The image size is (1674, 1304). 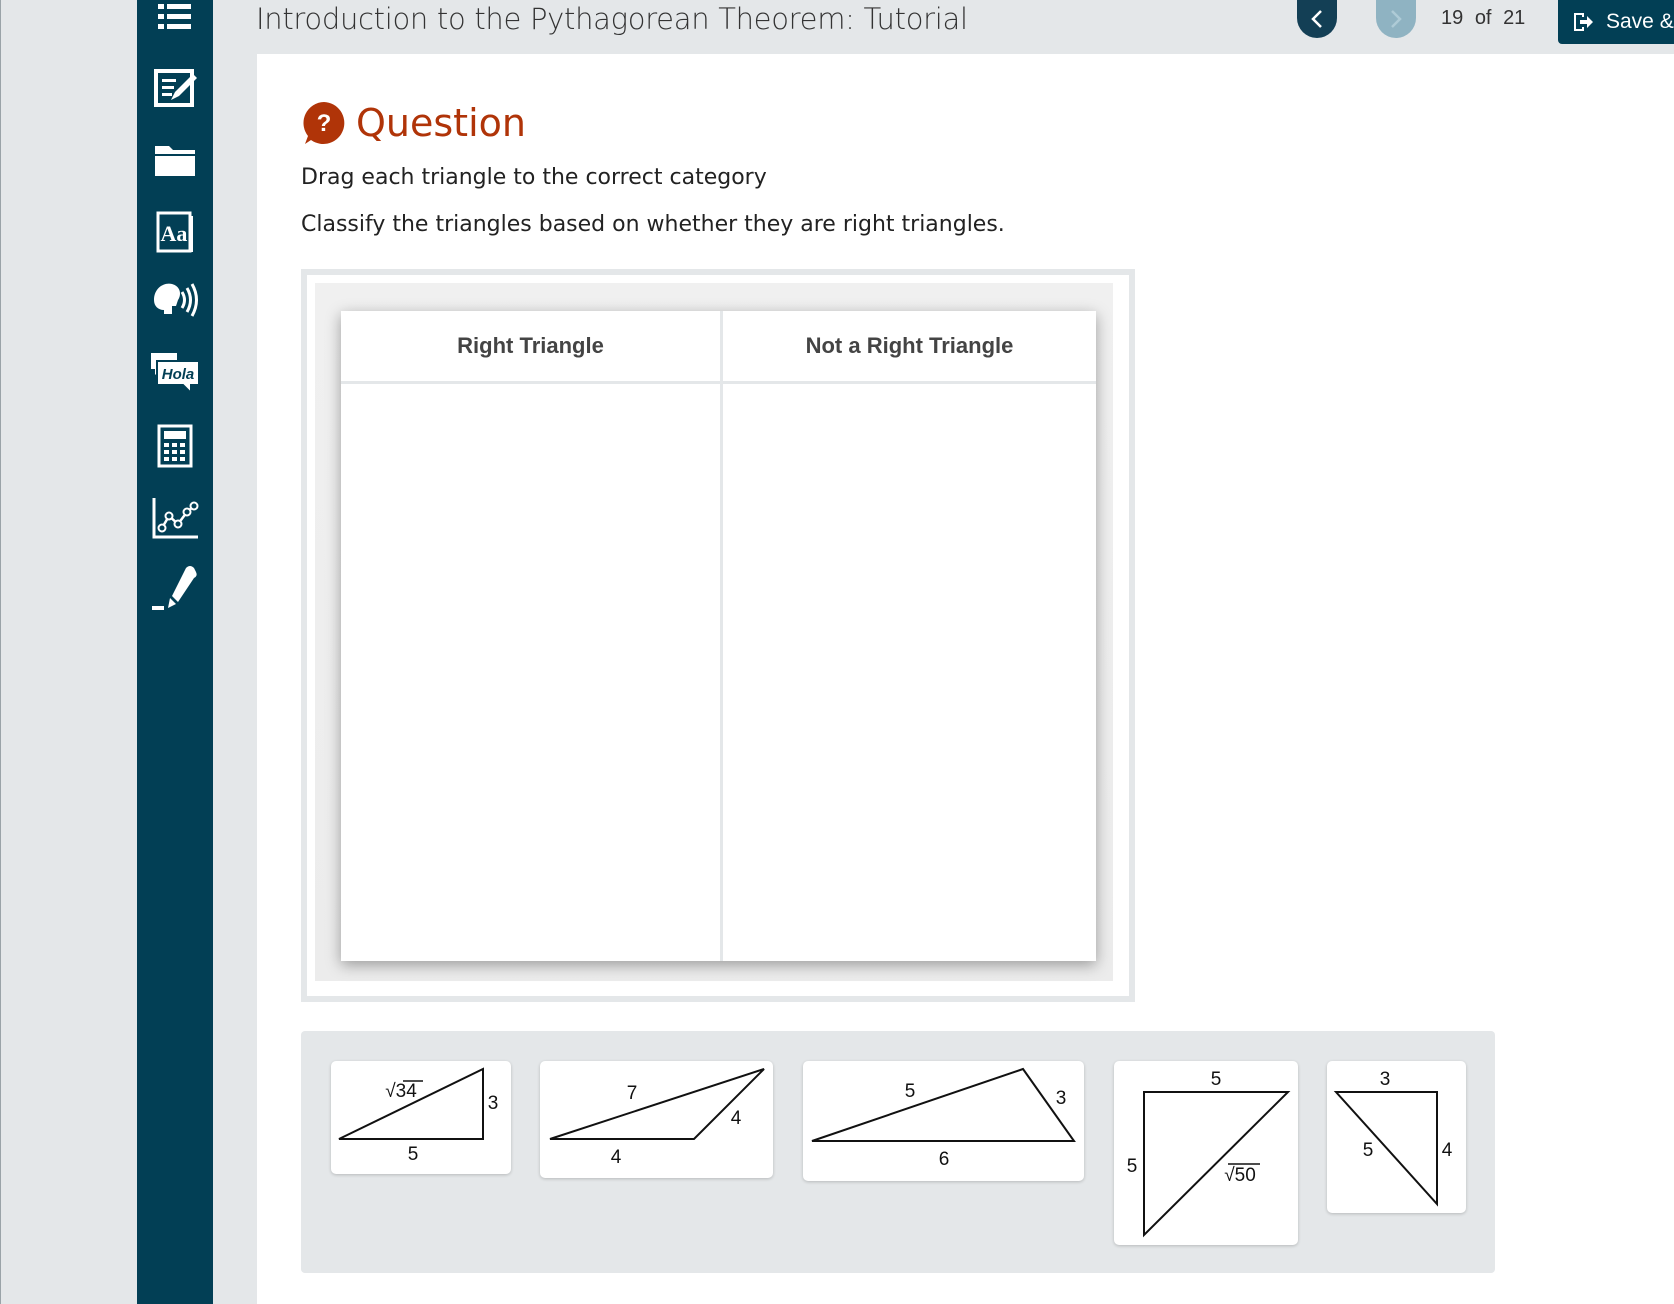 I want to click on menu-icon, so click(x=175, y=22).